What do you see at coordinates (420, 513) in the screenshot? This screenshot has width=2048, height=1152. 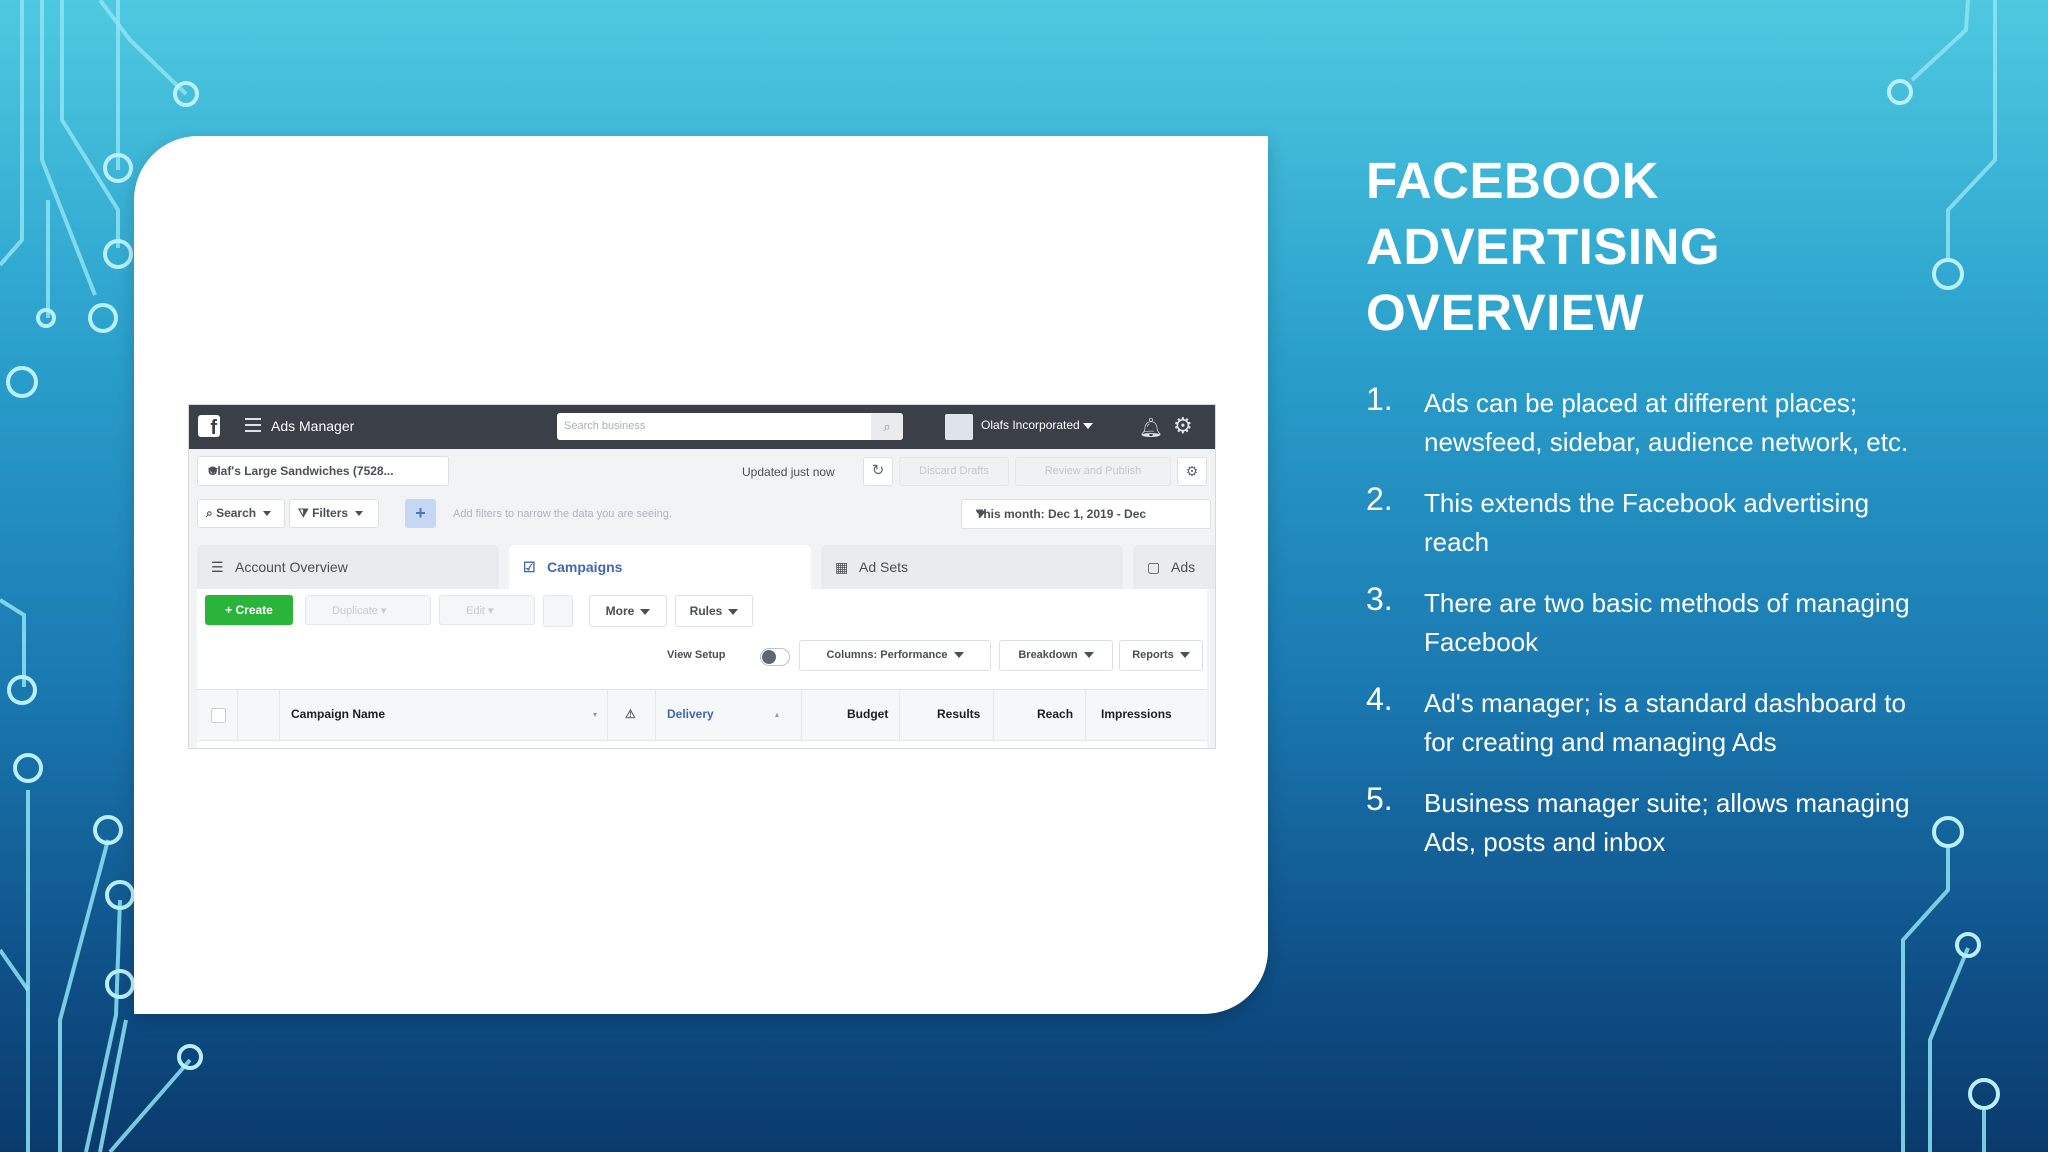 I see `add-filter-button: +` at bounding box center [420, 513].